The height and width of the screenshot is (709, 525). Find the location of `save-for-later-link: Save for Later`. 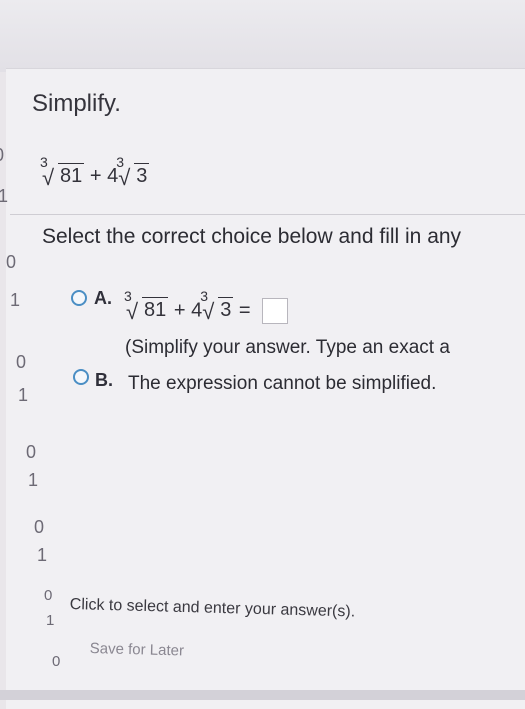

save-for-later-link: Save for Later is located at coordinates (137, 649).